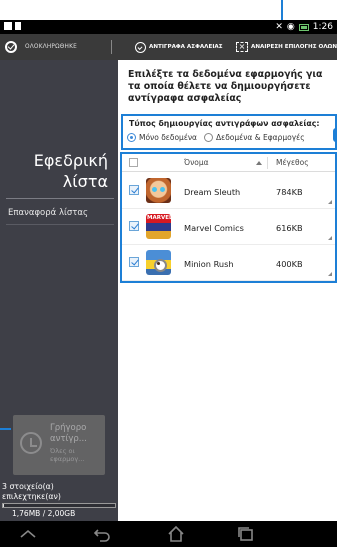 The width and height of the screenshot is (337, 547). What do you see at coordinates (196, 162) in the screenshot?
I see `column-name: Όνομα` at bounding box center [196, 162].